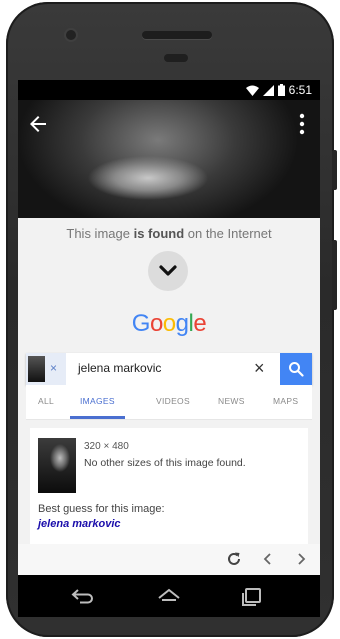 The height and width of the screenshot is (639, 340). I want to click on nav-home-icon, so click(169, 596).